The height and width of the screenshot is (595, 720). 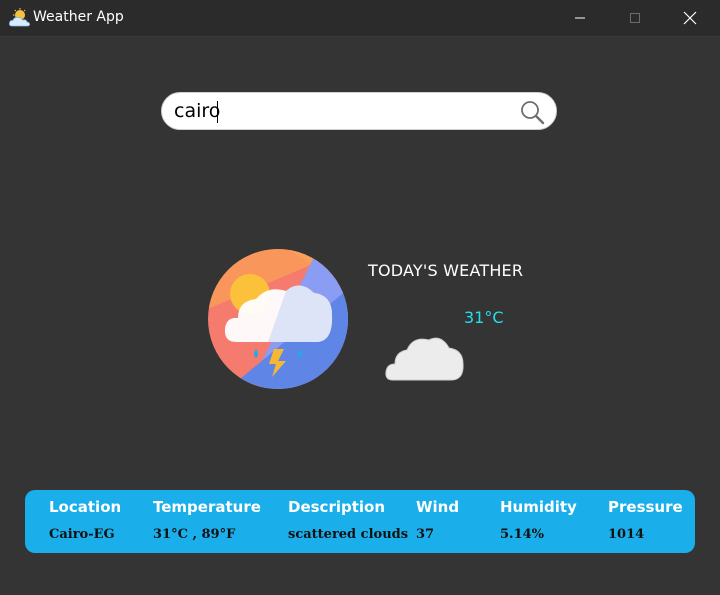 I want to click on search-box, so click(x=359, y=111).